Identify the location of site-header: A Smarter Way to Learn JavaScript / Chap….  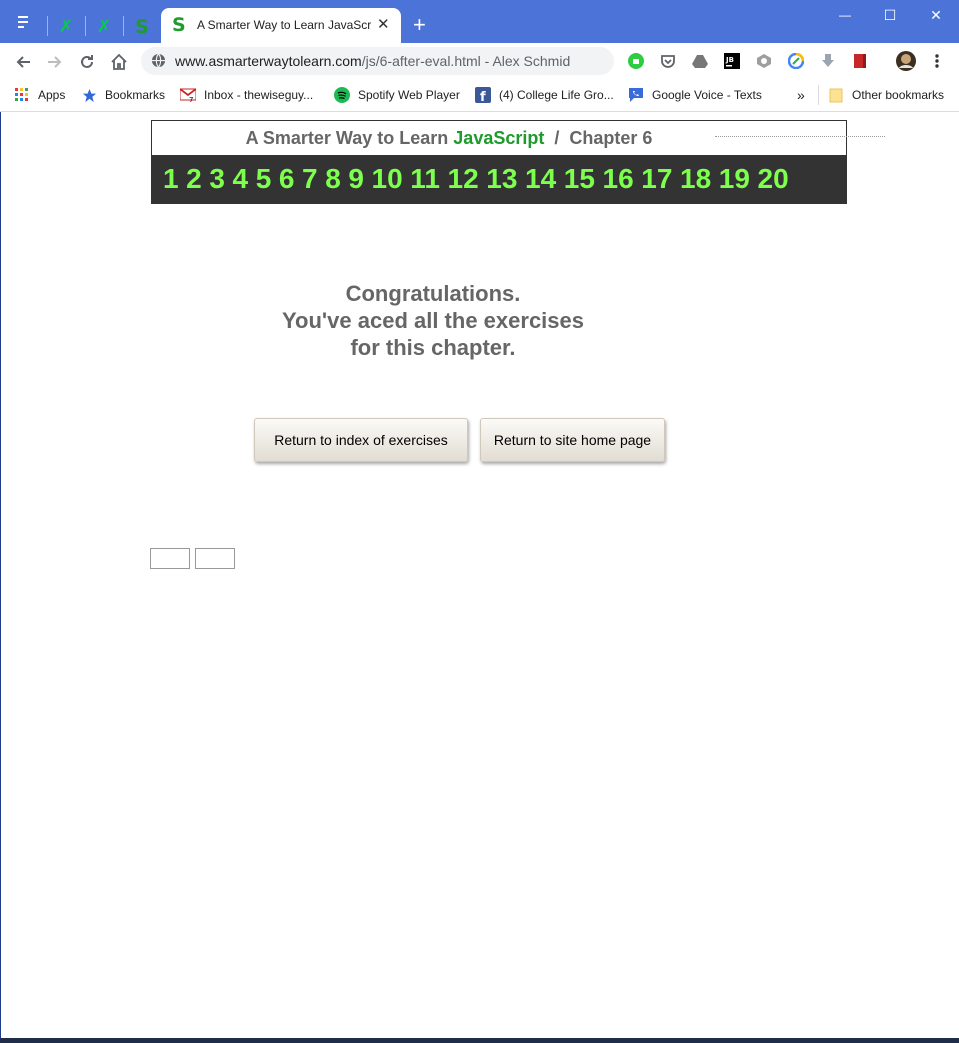
(499, 138).